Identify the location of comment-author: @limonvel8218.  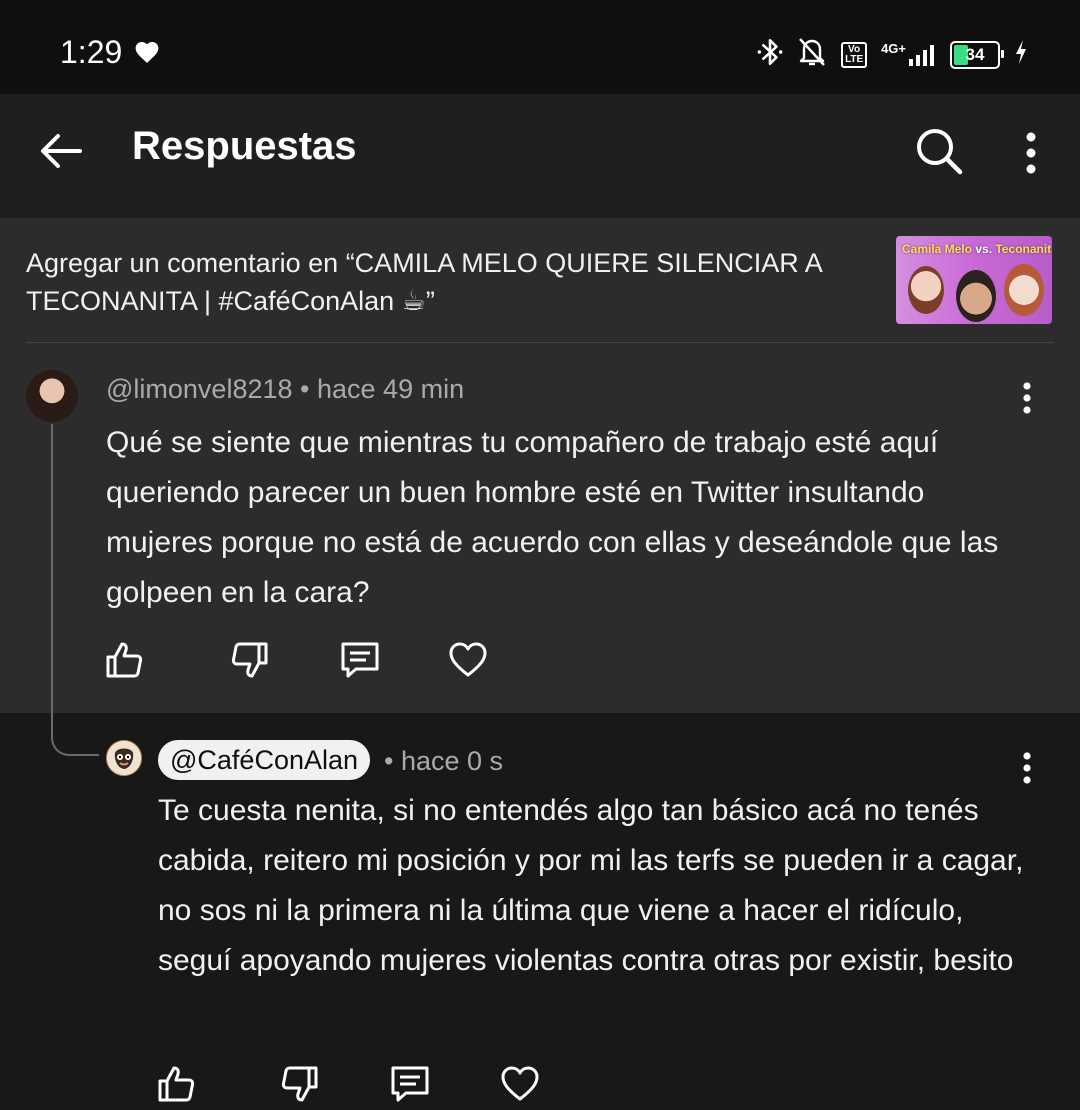
(199, 389).